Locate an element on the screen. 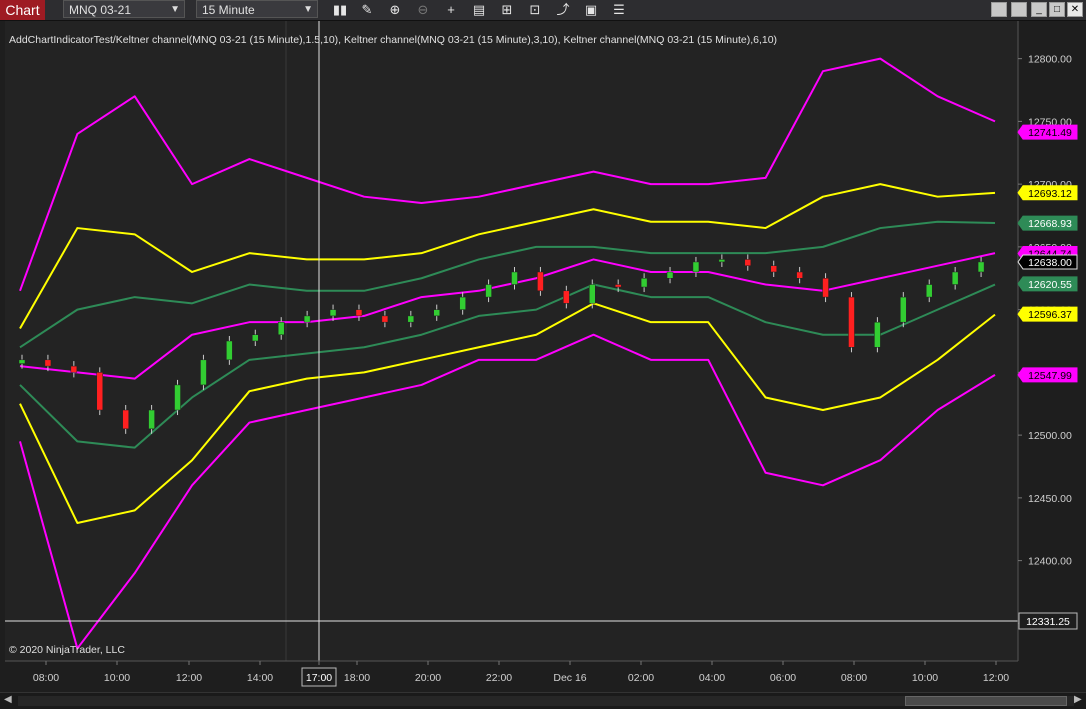 This screenshot has width=1086, height=709. price-marker: 12668.93 is located at coordinates (1047, 223).